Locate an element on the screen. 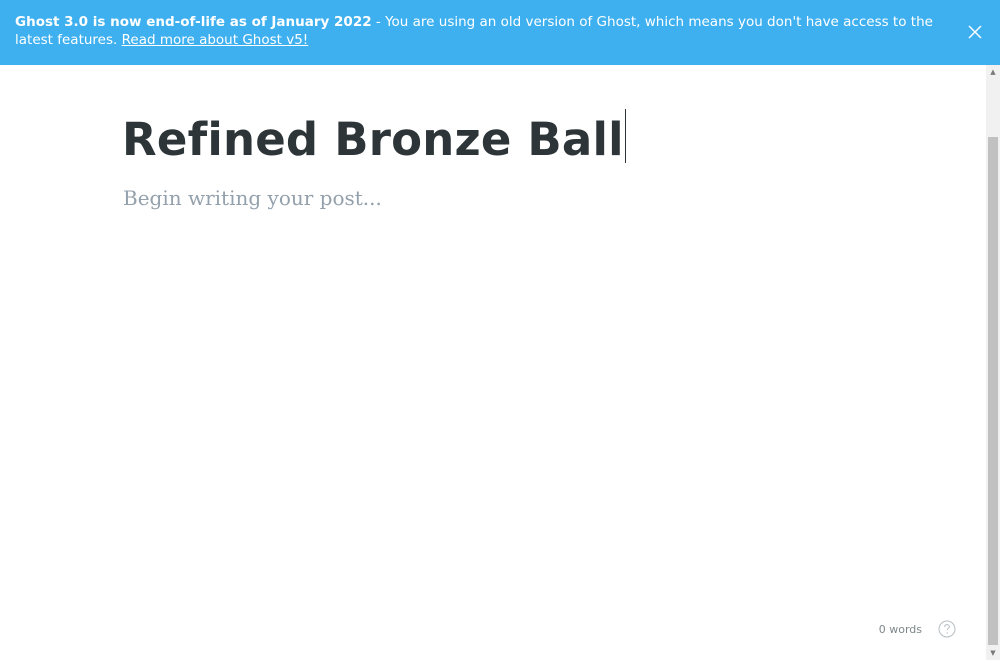 The image size is (1000, 660). editor-footer: 0 words is located at coordinates (917, 629).